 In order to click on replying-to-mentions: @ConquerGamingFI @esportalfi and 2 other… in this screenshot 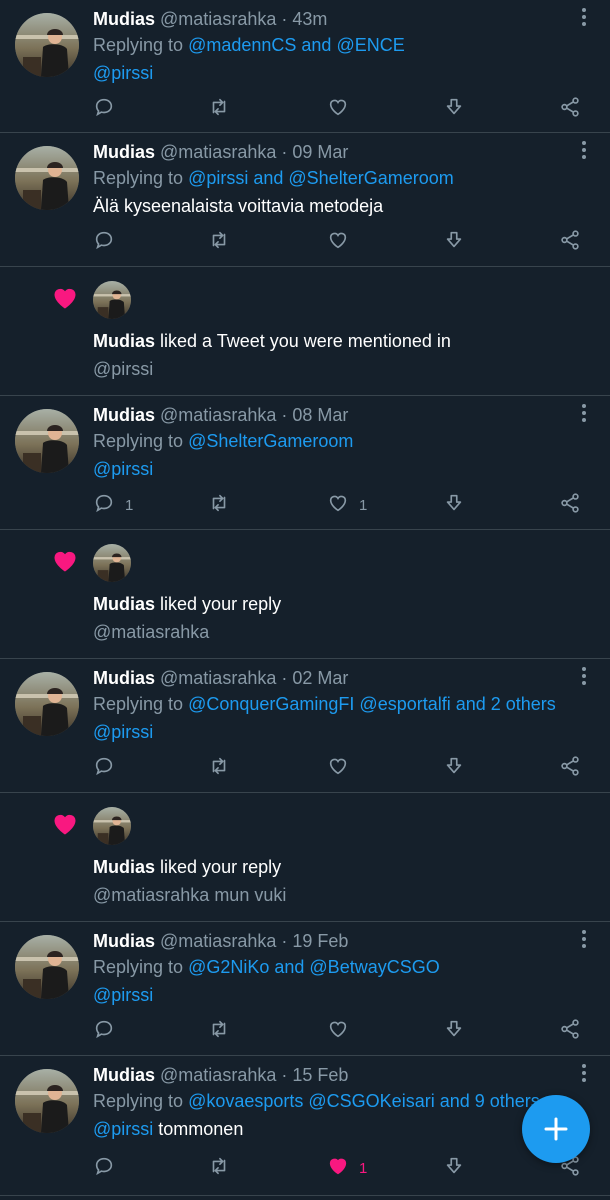, I will do `click(372, 704)`.